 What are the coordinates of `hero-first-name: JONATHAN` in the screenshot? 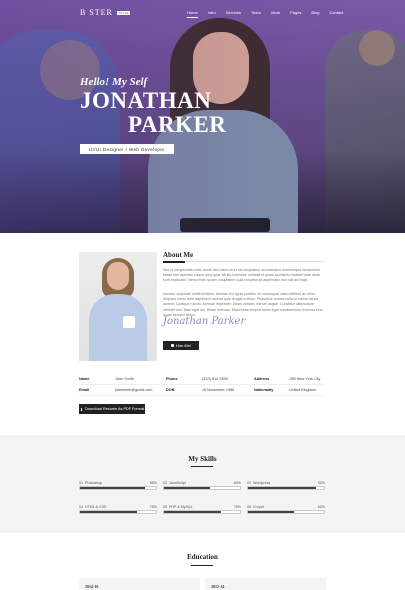 It's located at (146, 100).